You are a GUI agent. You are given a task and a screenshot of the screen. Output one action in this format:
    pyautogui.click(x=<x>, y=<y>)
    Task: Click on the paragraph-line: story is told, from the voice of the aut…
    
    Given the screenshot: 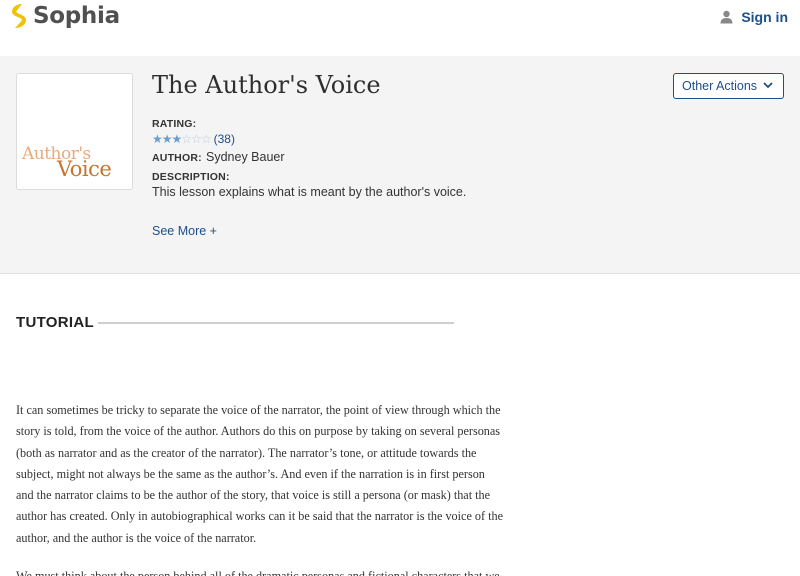 What is the action you would take?
    pyautogui.click(x=258, y=431)
    